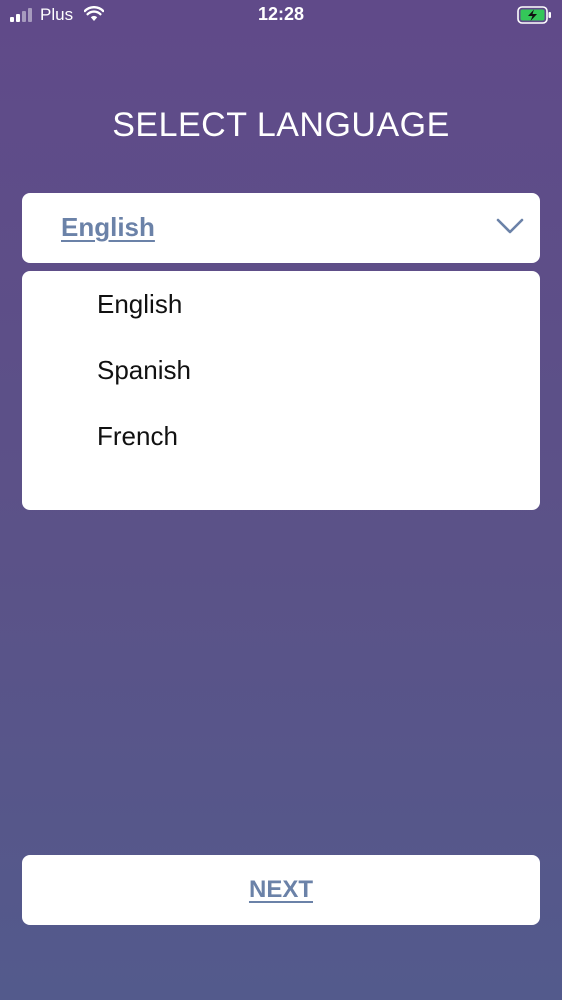 This screenshot has height=1000, width=562. I want to click on language-option-english: English, so click(287, 304).